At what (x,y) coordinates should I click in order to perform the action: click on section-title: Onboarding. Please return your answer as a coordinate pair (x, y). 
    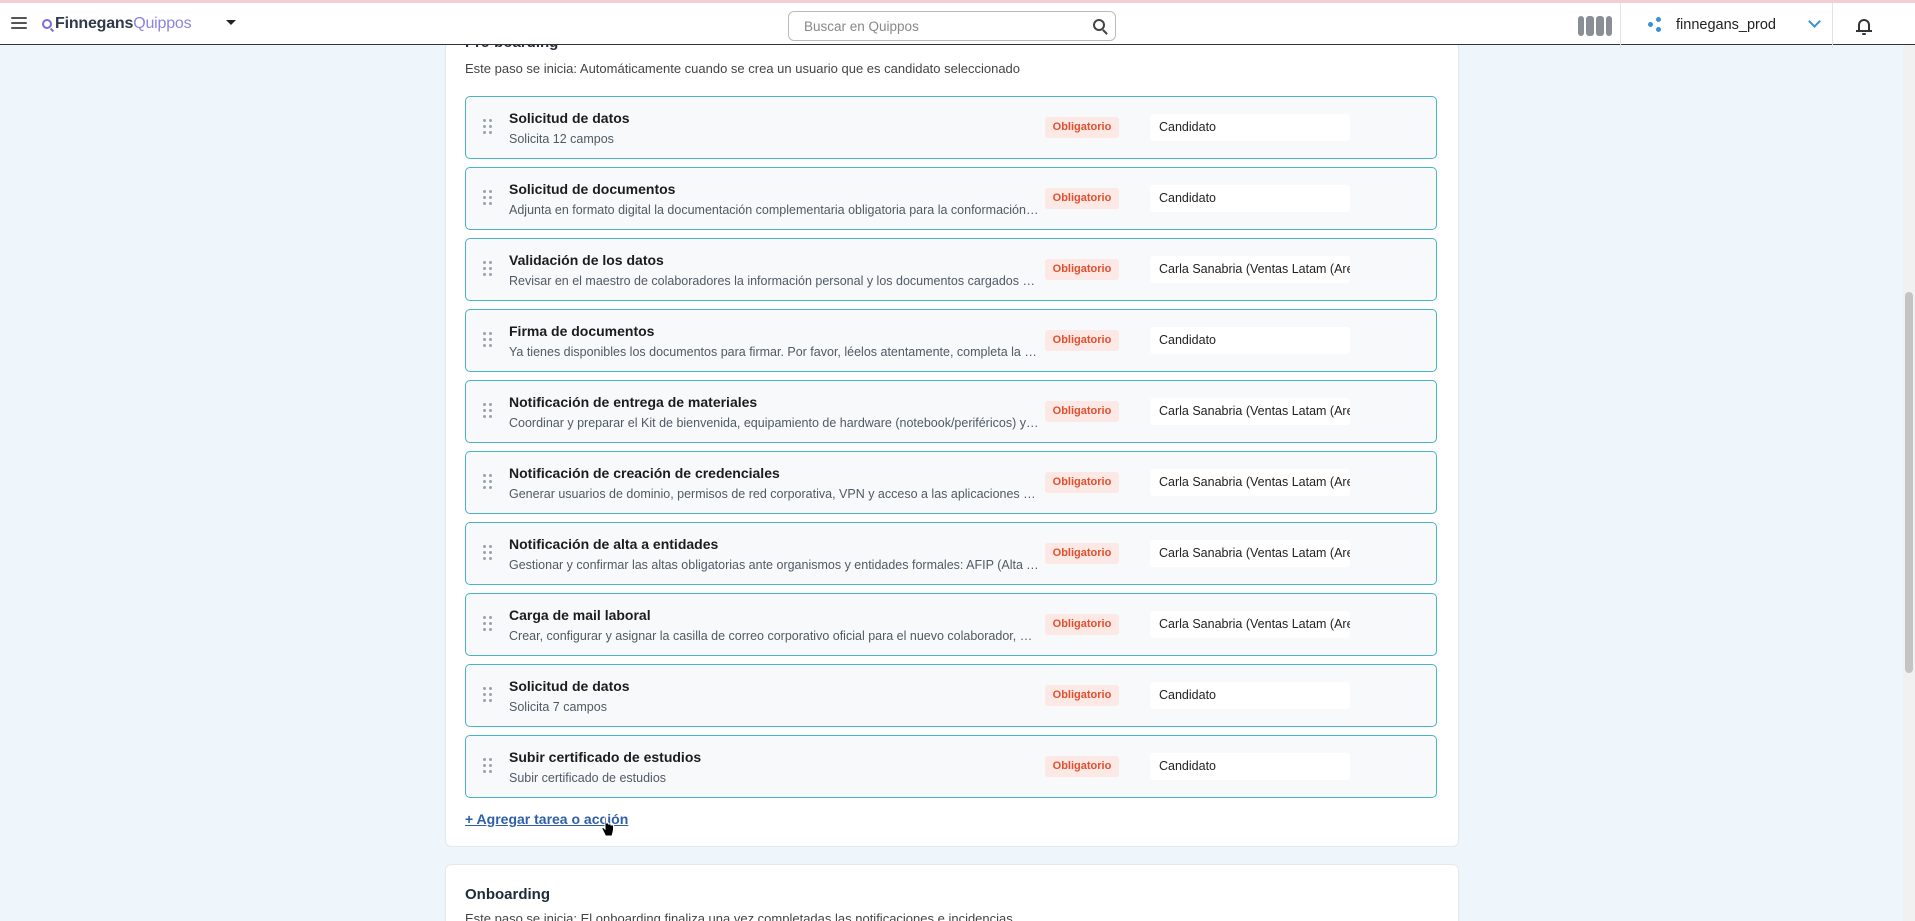
    Looking at the image, I should click on (507, 894).